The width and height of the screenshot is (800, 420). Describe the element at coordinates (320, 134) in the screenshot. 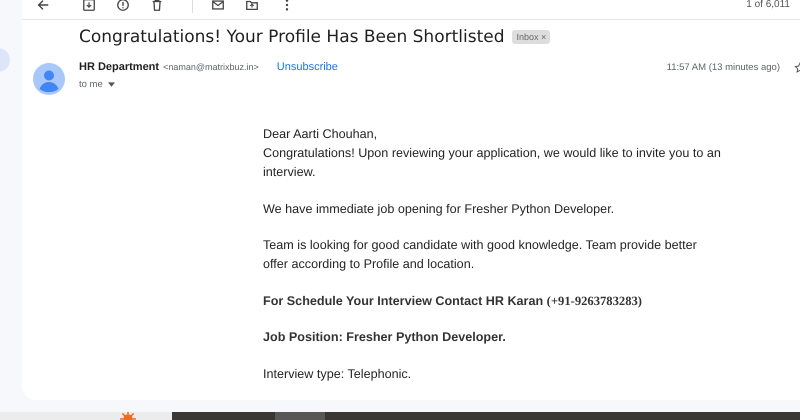

I see `body-text: Dear Aarti Chouhan,` at that location.